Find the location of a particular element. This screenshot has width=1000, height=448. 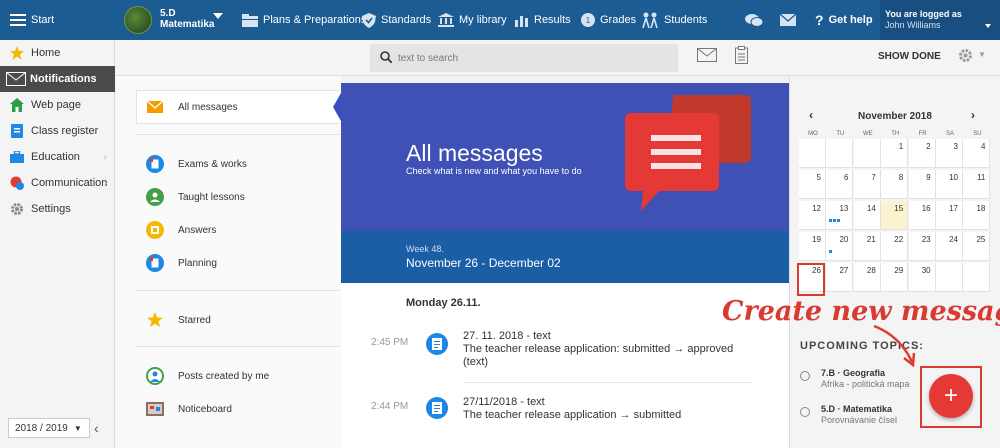

nav-my-library: My library is located at coordinates (472, 20).